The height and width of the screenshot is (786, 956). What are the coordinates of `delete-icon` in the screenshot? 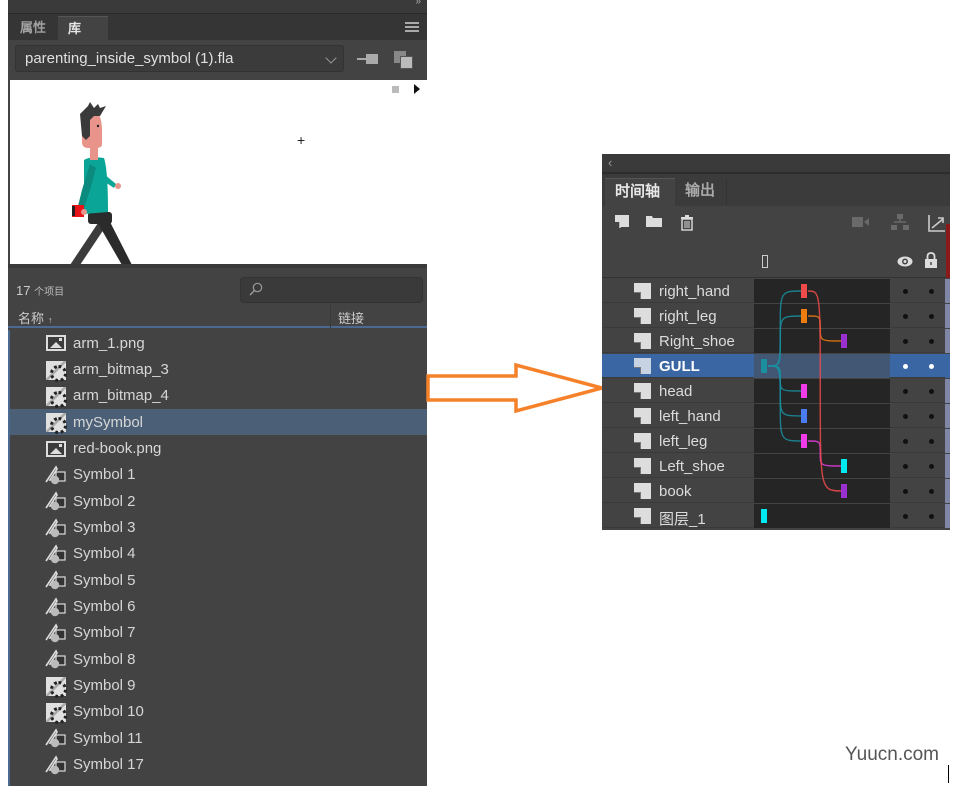 It's located at (687, 222).